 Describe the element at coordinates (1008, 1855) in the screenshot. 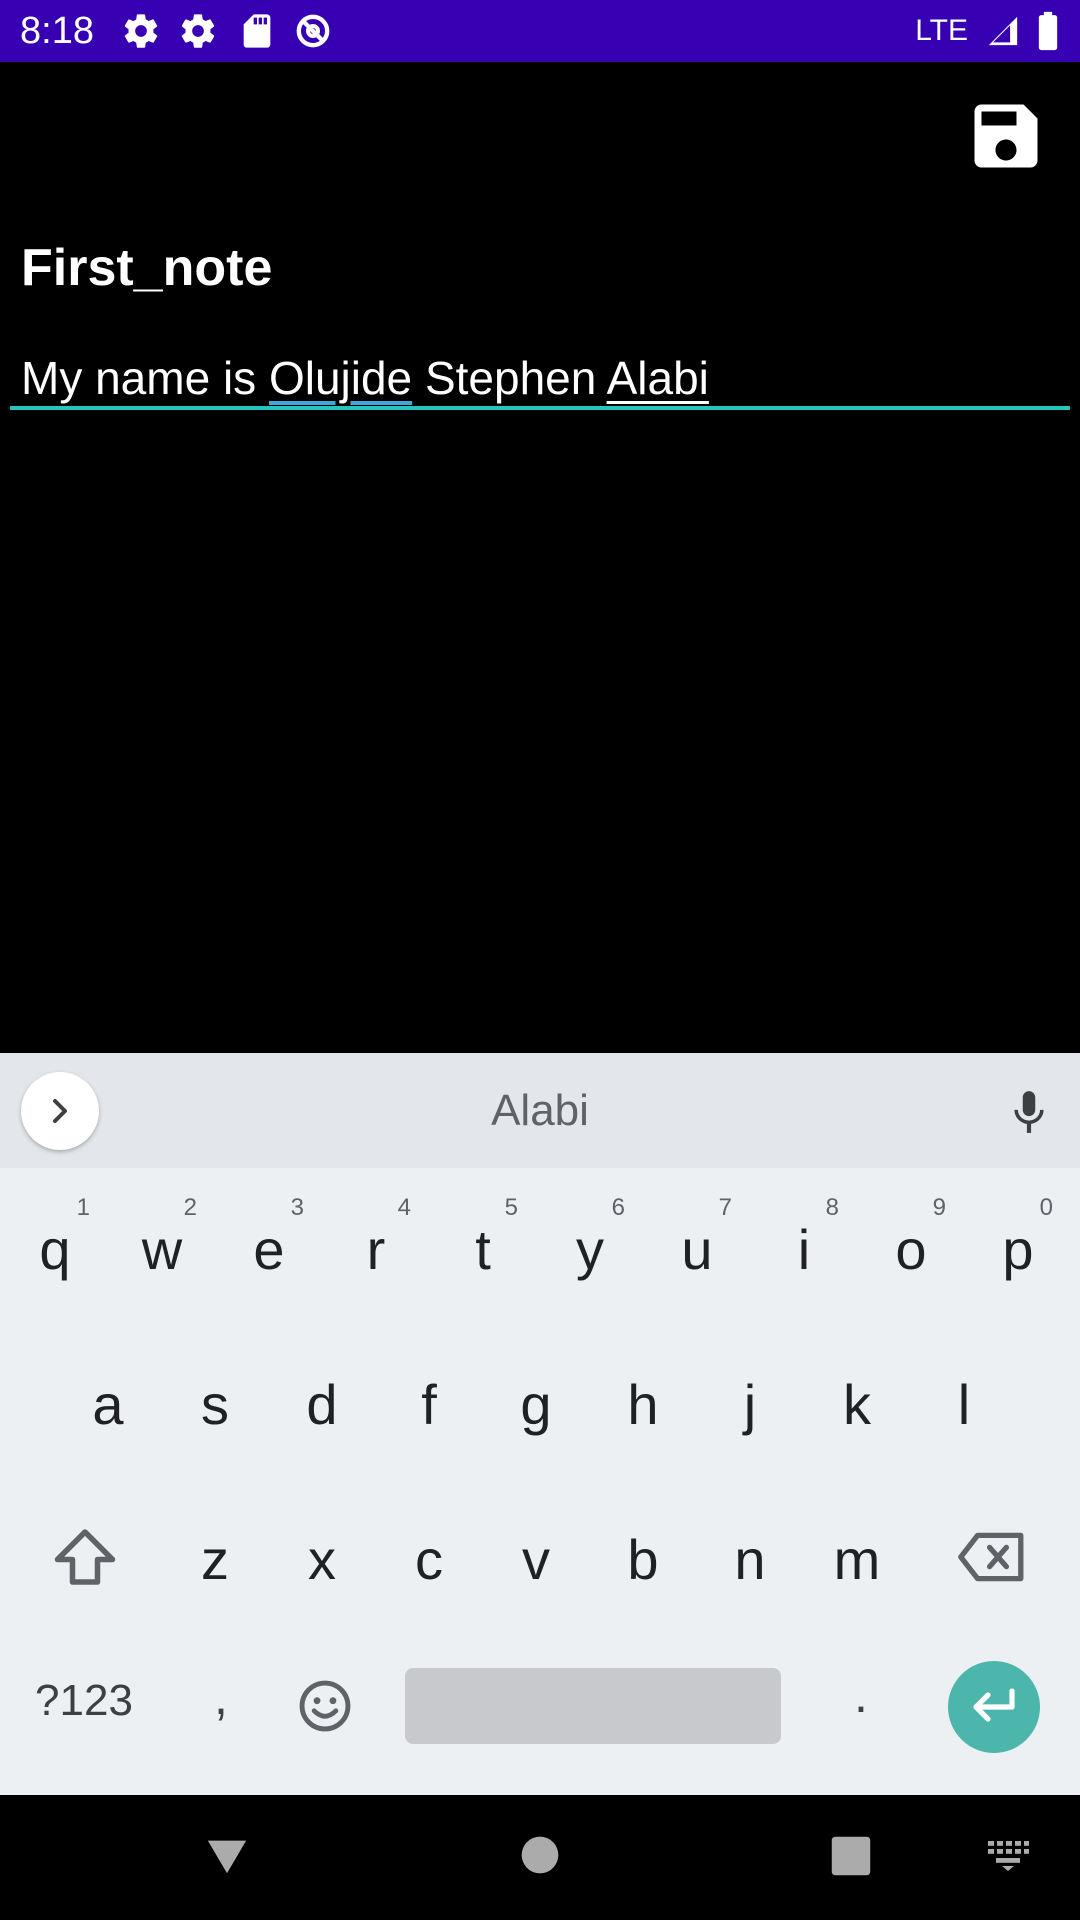

I see `keyboard-switch-button` at that location.